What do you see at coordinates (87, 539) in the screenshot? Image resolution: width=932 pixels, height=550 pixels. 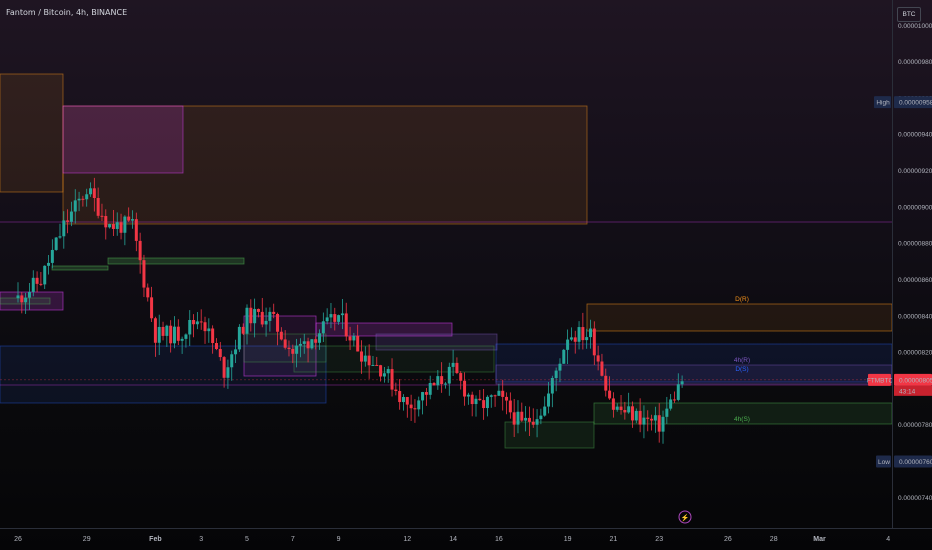 I see `date-tick-label: 29` at bounding box center [87, 539].